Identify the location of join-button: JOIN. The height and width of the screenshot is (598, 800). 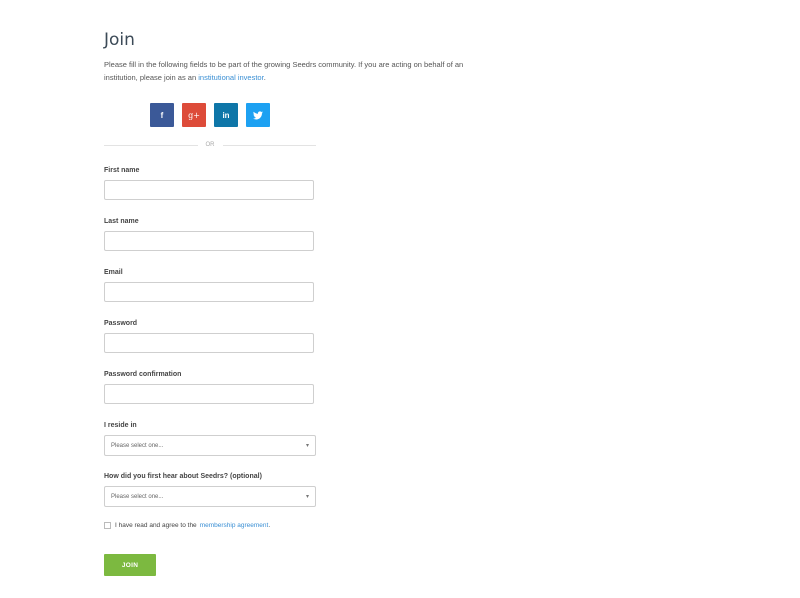
(130, 565).